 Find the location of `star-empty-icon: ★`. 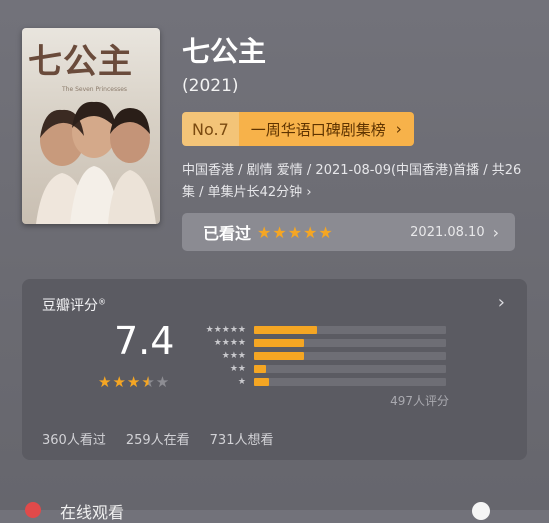

star-empty-icon: ★ is located at coordinates (163, 382).